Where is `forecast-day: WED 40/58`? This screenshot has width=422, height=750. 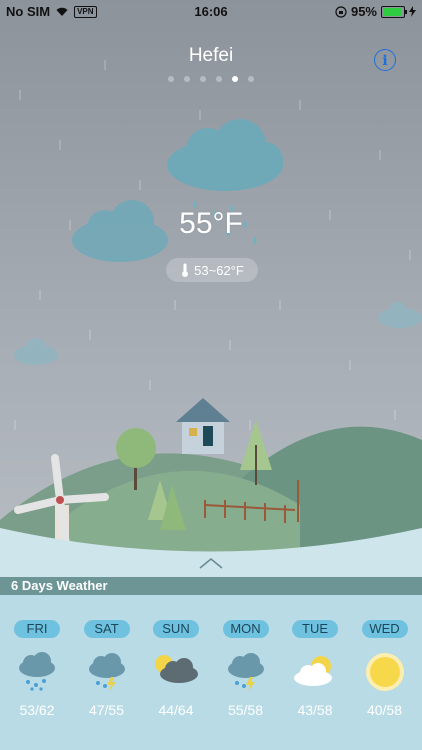 forecast-day: WED 40/58 is located at coordinates (385, 656).